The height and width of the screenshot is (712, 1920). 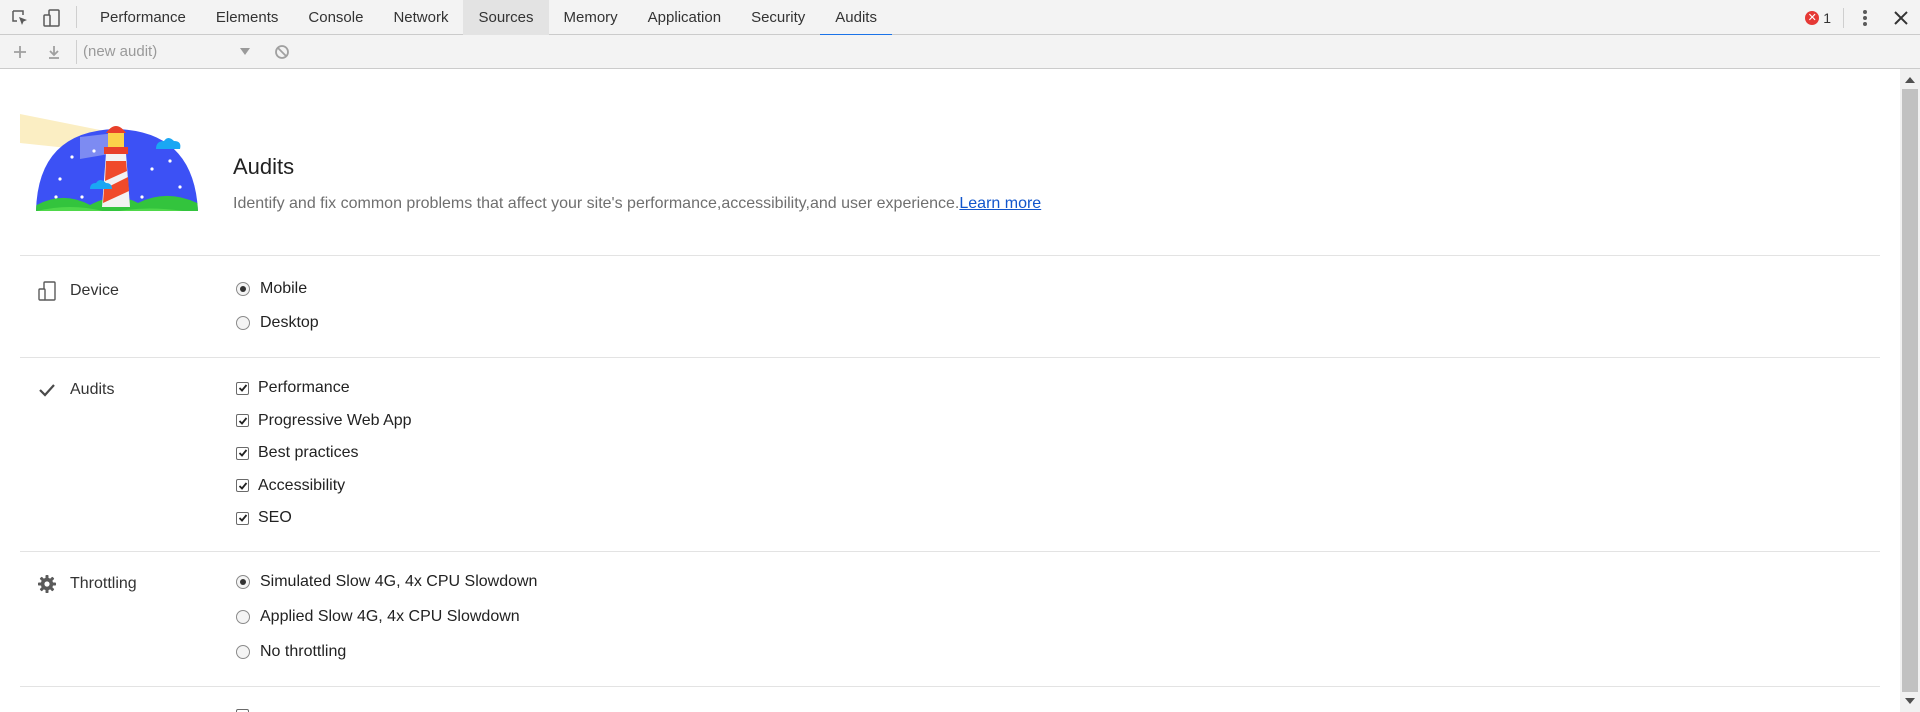 What do you see at coordinates (304, 387) in the screenshot?
I see `option-label: Performance` at bounding box center [304, 387].